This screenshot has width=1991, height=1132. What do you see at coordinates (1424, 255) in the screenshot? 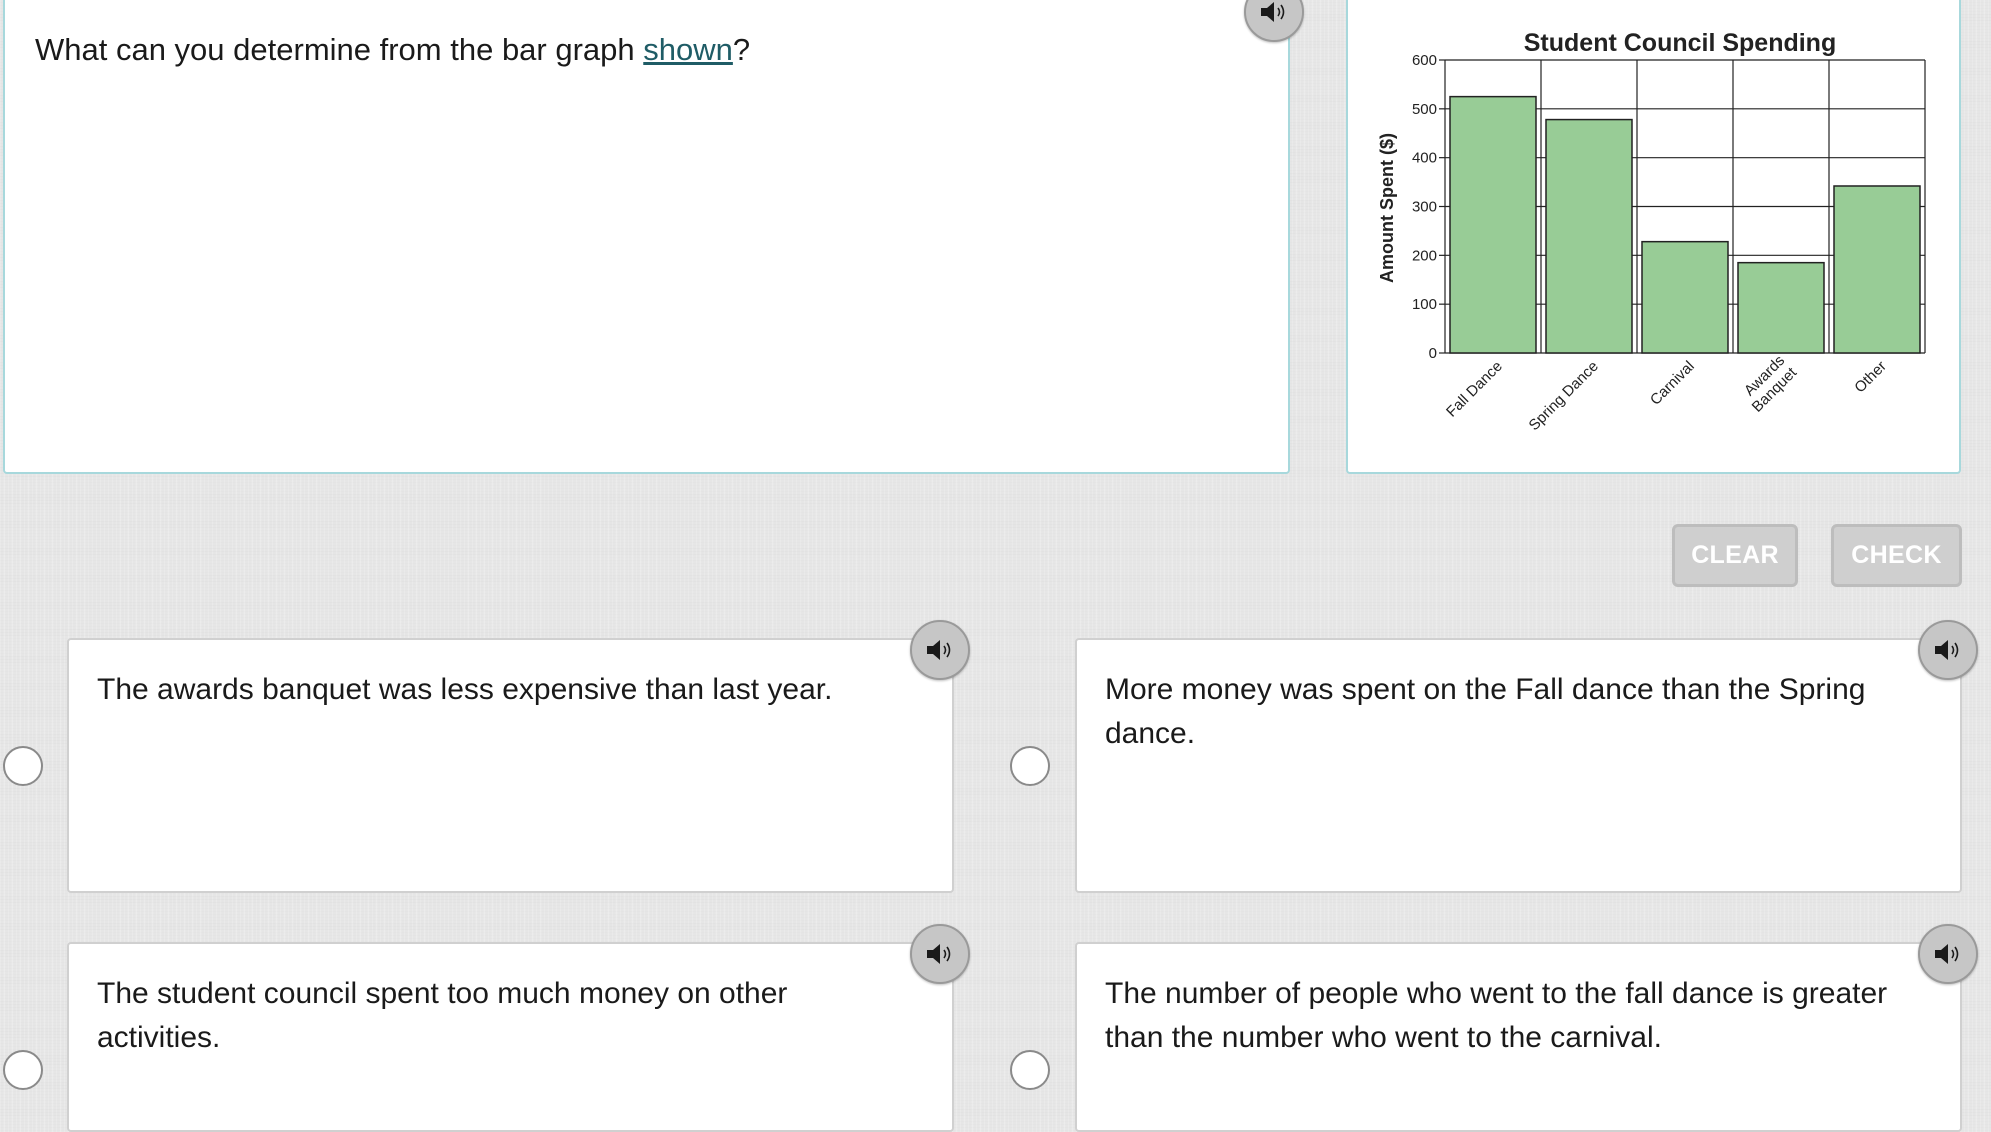
I see `y-tick-label: 200` at bounding box center [1424, 255].